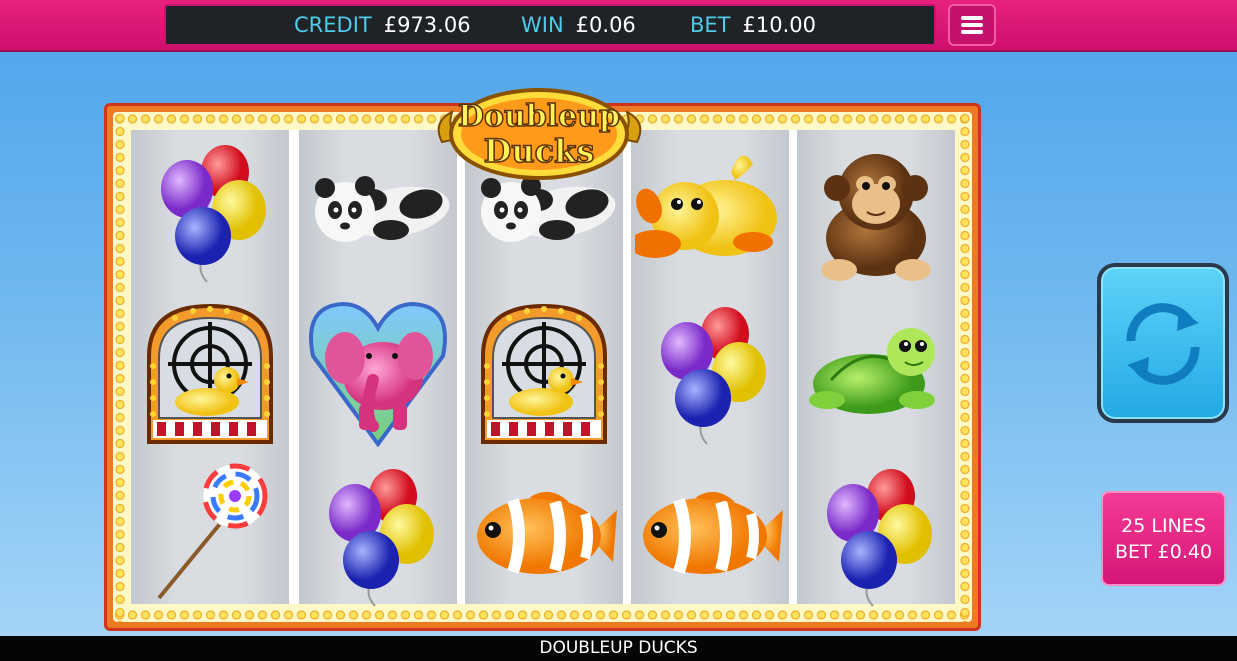  Describe the element at coordinates (876, 373) in the screenshot. I see `turtle-icon` at that location.